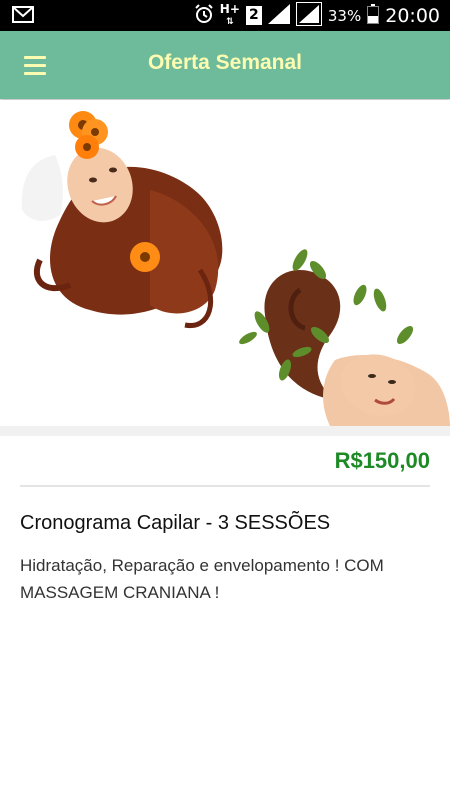  What do you see at coordinates (344, 337) in the screenshot?
I see `woman-with-leaves-illustration` at bounding box center [344, 337].